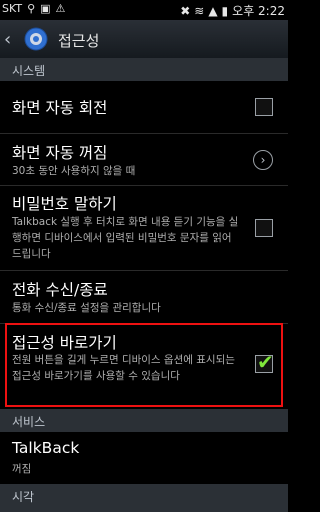  I want to click on section-header-vision: 시각, so click(144, 498).